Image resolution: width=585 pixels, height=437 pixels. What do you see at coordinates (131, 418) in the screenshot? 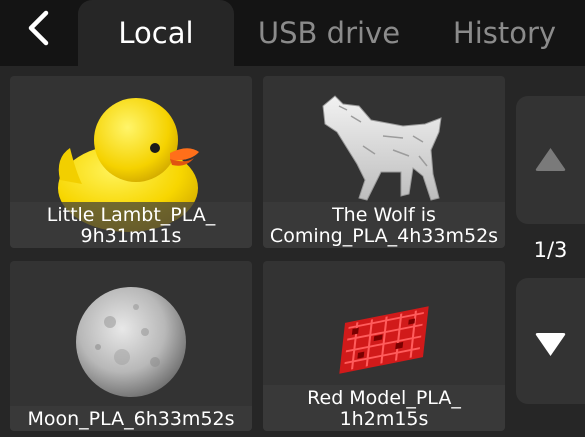
I see `file-name: Moon_PLA_6h33m52s` at bounding box center [131, 418].